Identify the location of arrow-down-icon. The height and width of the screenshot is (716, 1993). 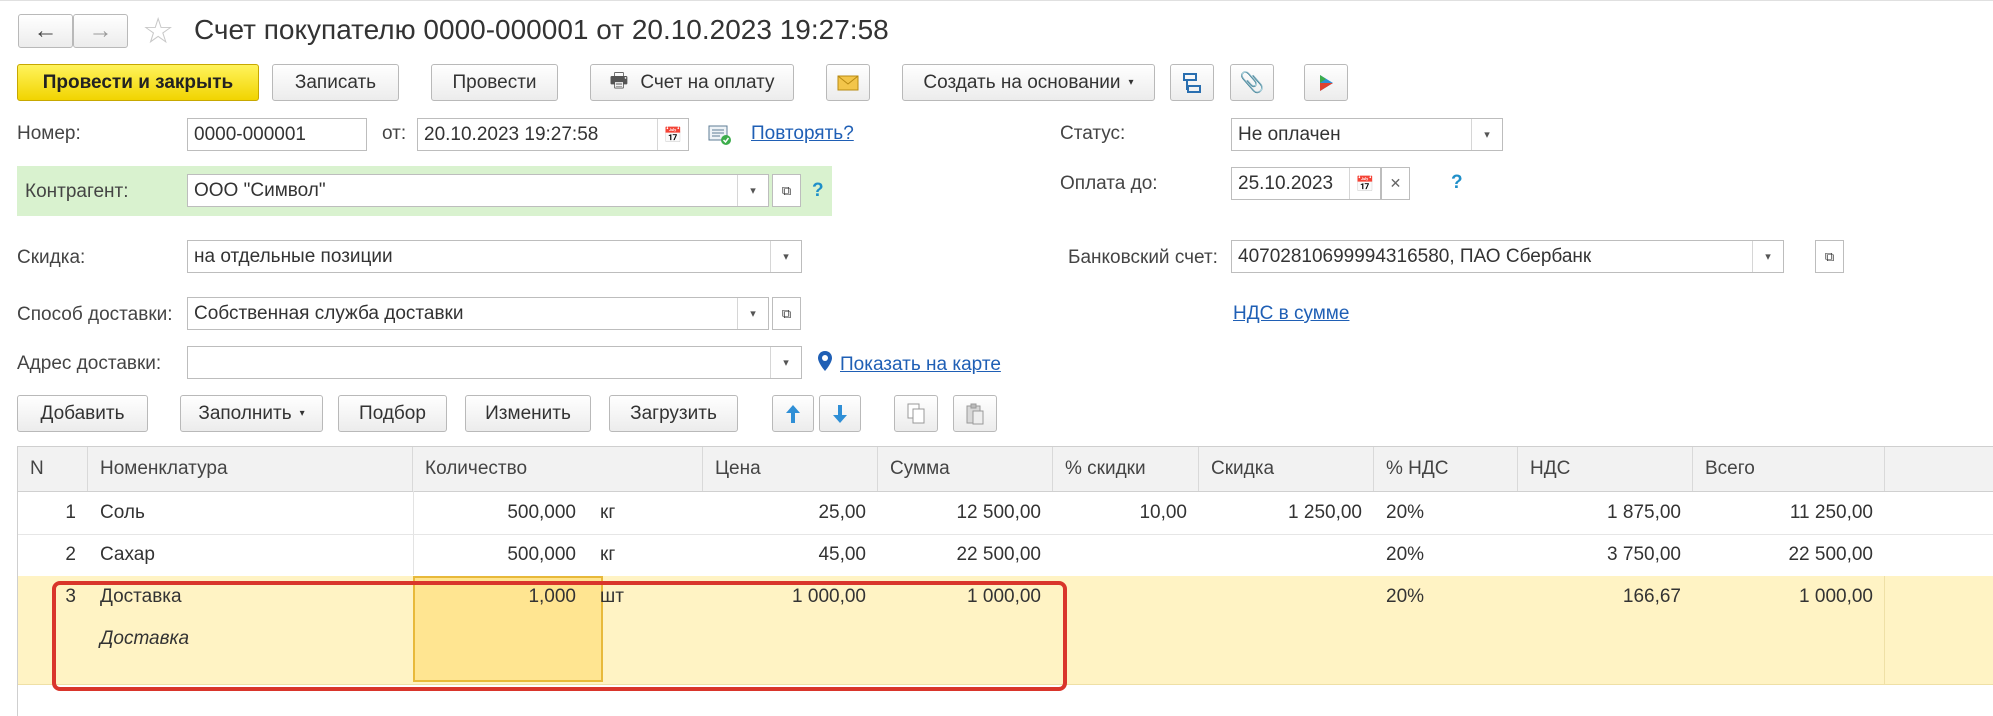
(840, 413).